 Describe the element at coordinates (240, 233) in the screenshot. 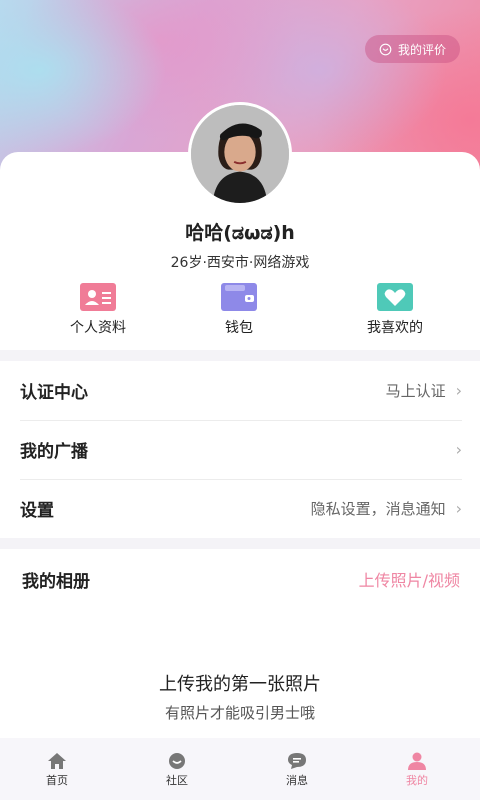

I see `profile-nickname: 哈哈(ಡωಡ)h` at that location.